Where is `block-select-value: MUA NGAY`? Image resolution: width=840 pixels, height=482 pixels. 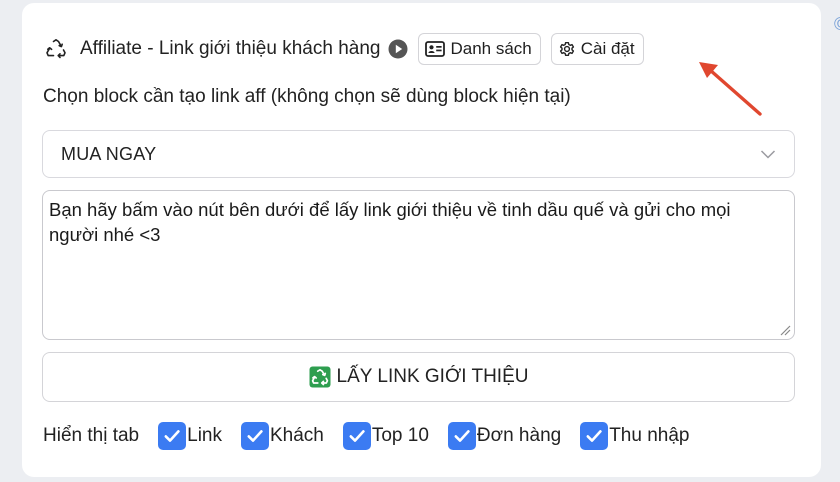
block-select-value: MUA NGAY is located at coordinates (109, 154).